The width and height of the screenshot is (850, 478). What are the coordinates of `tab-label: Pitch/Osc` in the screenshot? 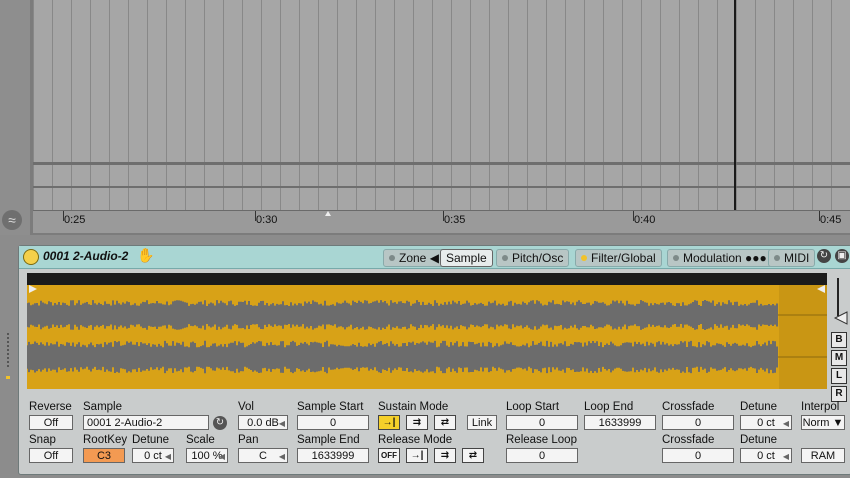 It's located at (538, 258).